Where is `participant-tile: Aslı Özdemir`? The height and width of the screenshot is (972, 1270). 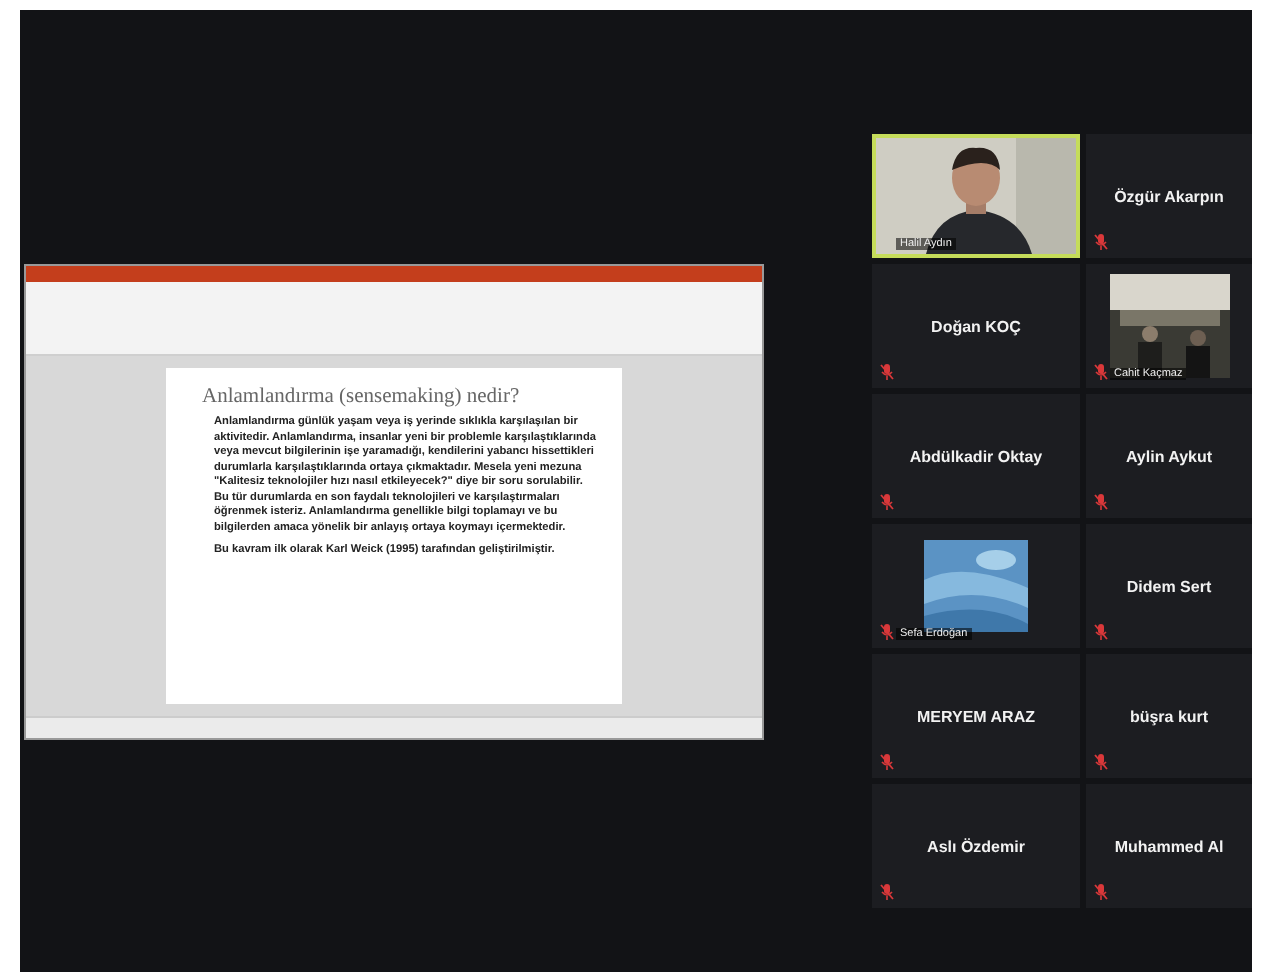
participant-tile: Aslı Özdemir is located at coordinates (976, 846).